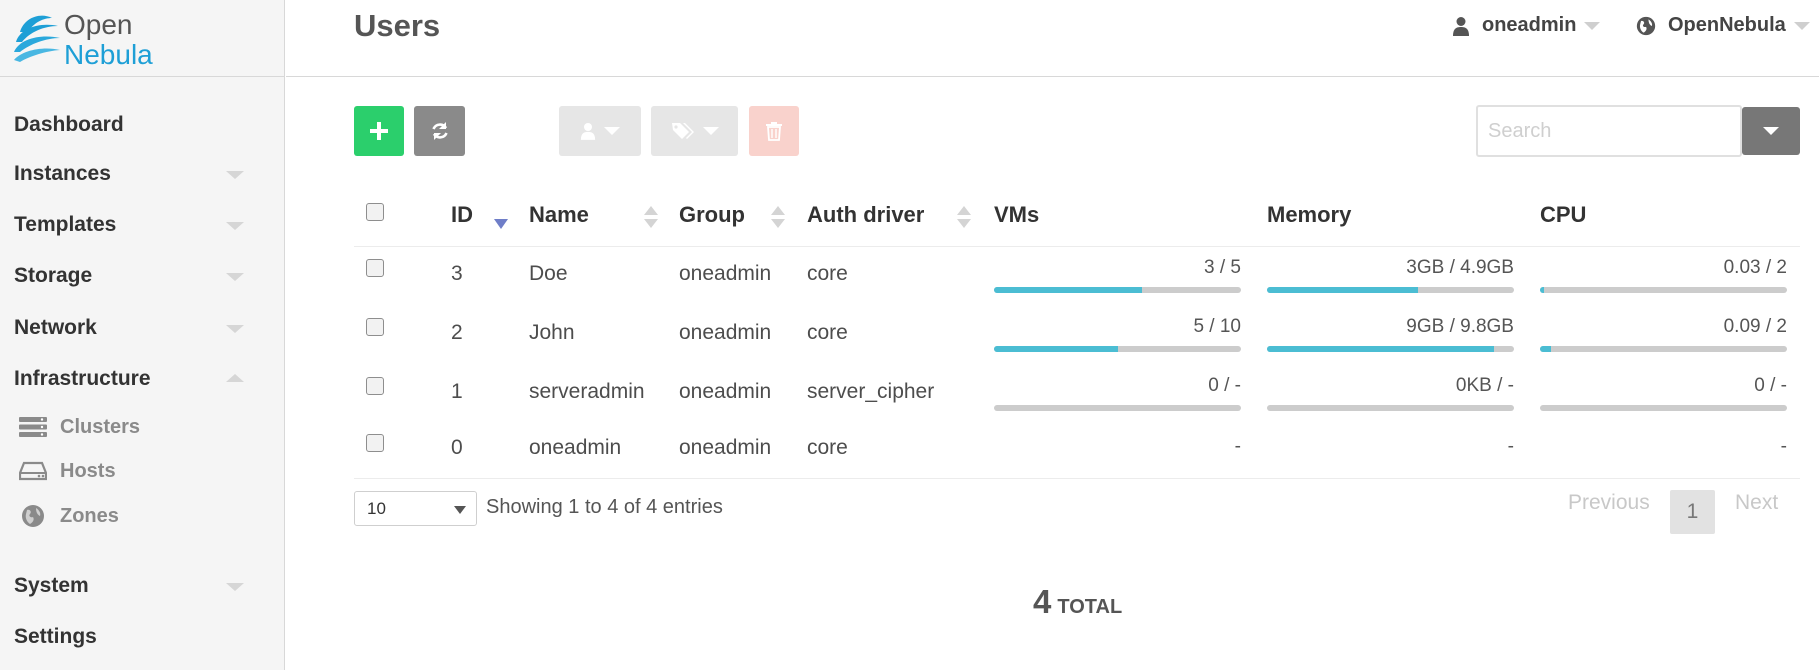  Describe the element at coordinates (1077, 453) in the screenshot. I see `table-row: 0 oneadmin oneadmin core - - -` at that location.